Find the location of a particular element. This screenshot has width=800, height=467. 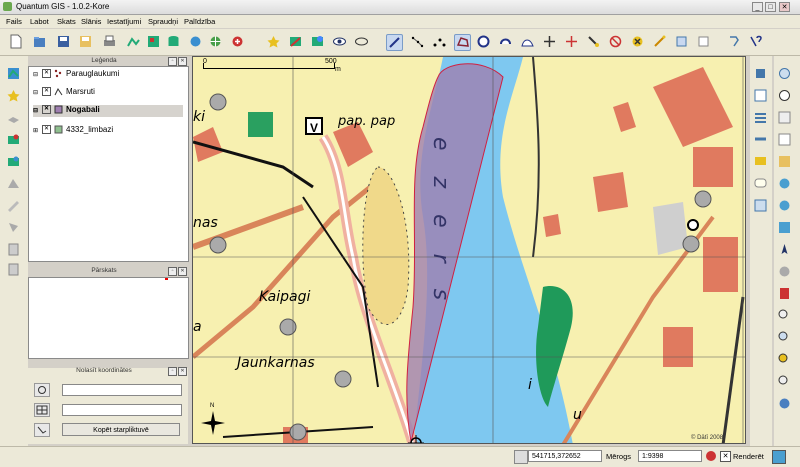

refresh-icon is located at coordinates (784, 403).